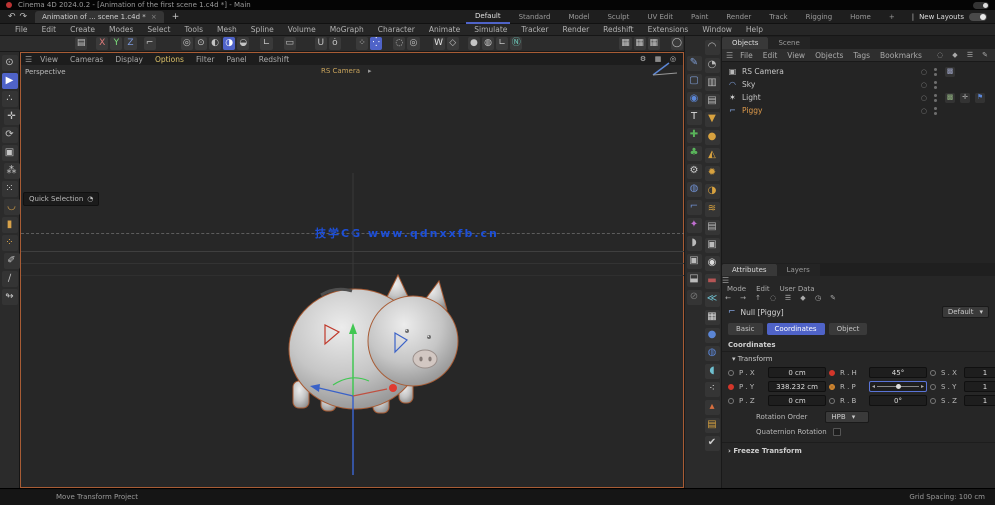  What do you see at coordinates (11, 117) in the screenshot?
I see `move-tool-icon: ✛` at bounding box center [11, 117].